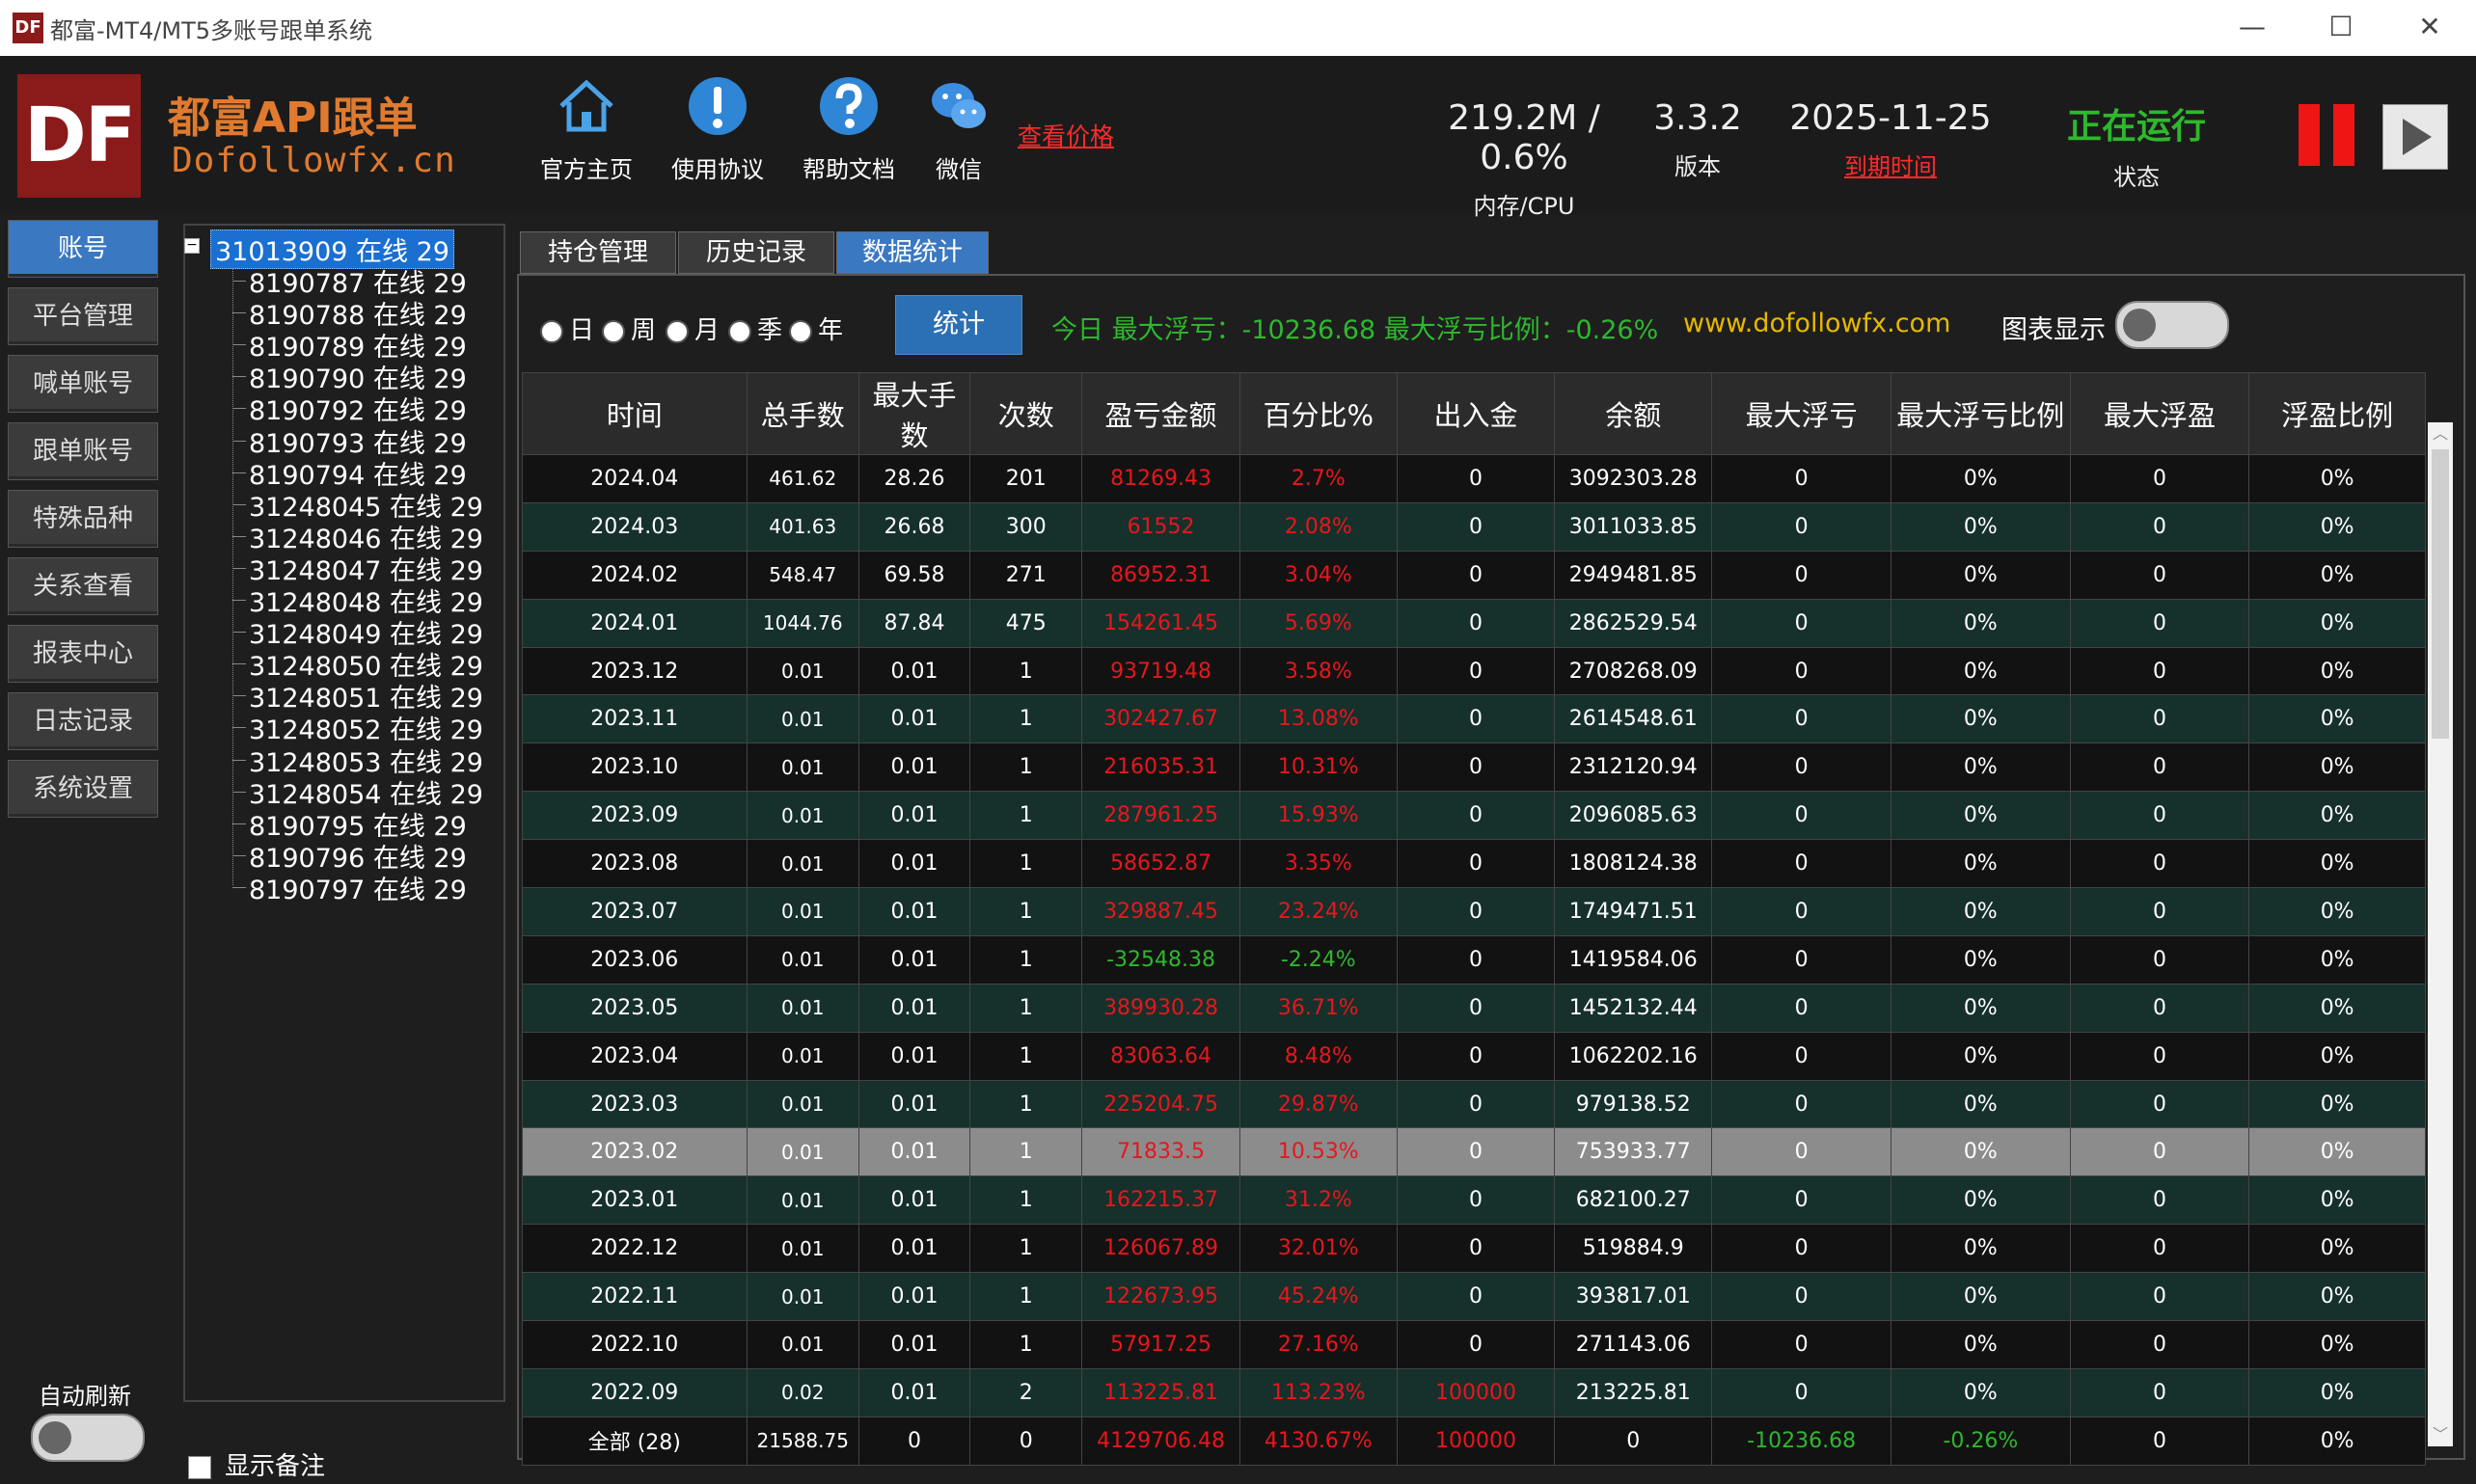 The height and width of the screenshot is (1484, 2476). Describe the element at coordinates (1890, 164) in the screenshot. I see `expire-label: 到期时间` at that location.